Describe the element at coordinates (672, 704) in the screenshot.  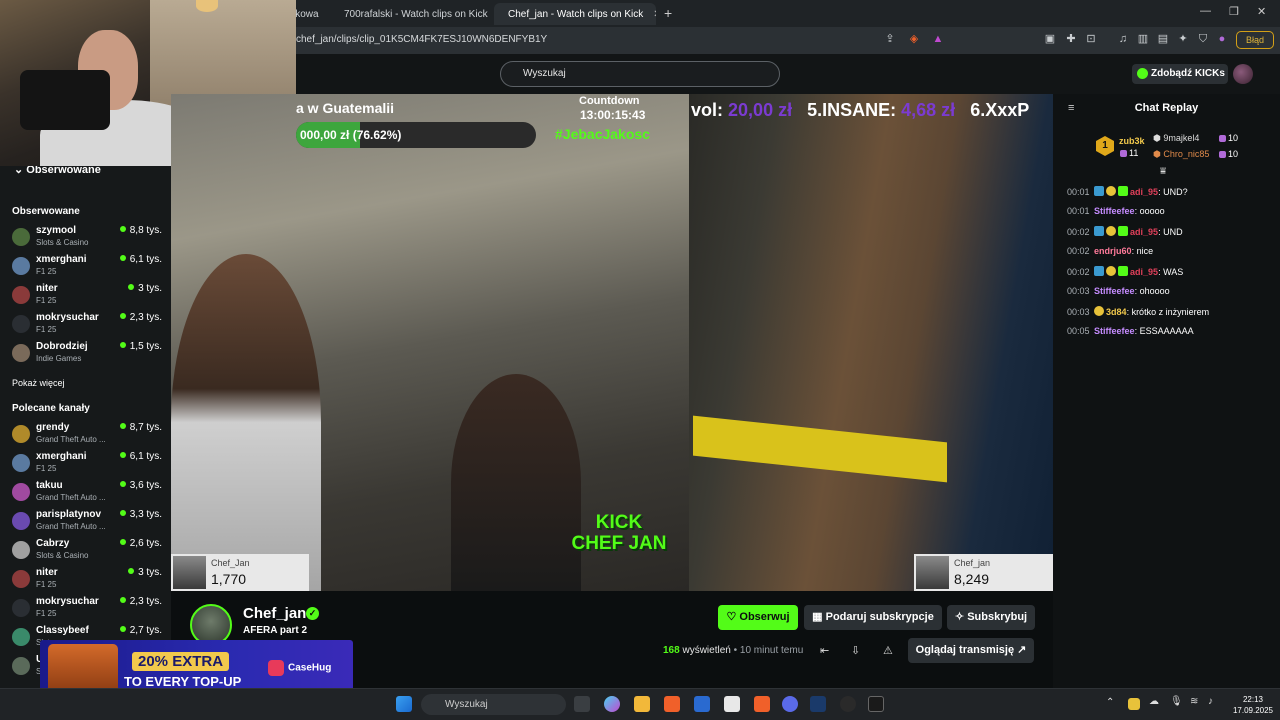
I see `brave-icon` at that location.